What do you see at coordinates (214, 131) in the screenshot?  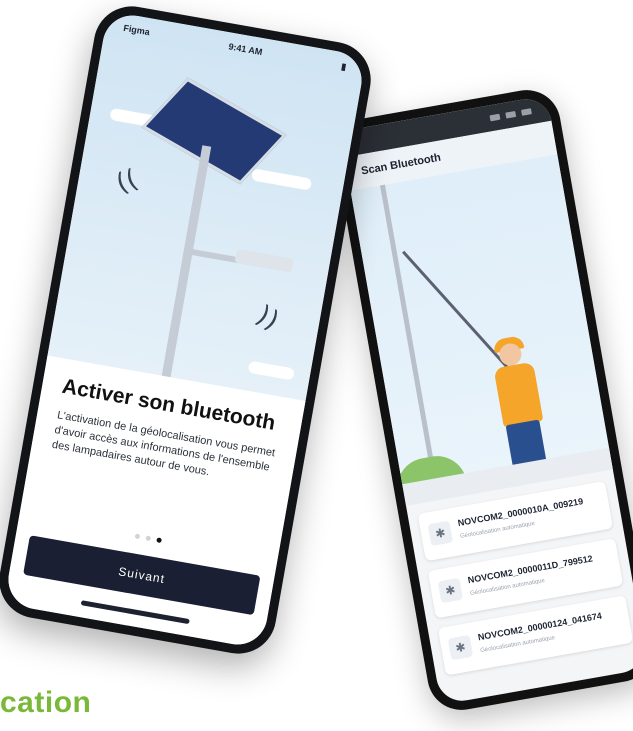 I see `solar-panel` at bounding box center [214, 131].